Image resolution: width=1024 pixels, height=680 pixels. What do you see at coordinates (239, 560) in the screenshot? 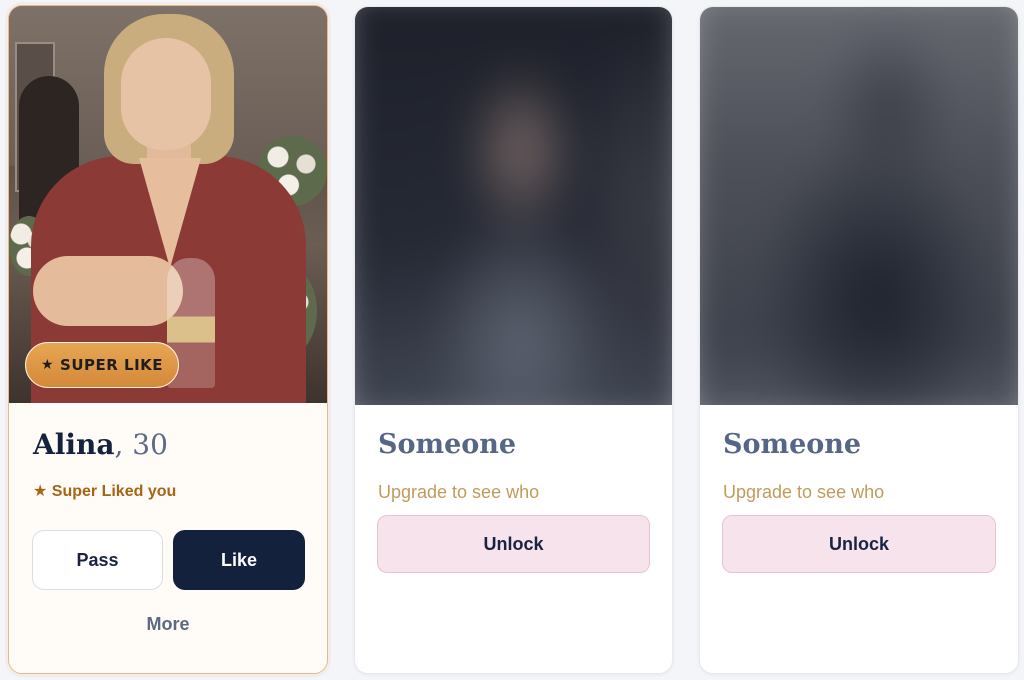
I see `like-button: Like` at bounding box center [239, 560].